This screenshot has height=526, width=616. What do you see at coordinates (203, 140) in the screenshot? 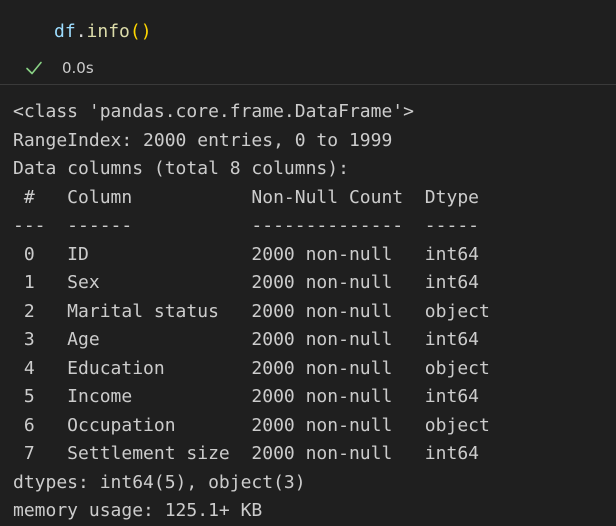
I see `output-line: RangeIndex: 2000 entries, 0 to 1999` at bounding box center [203, 140].